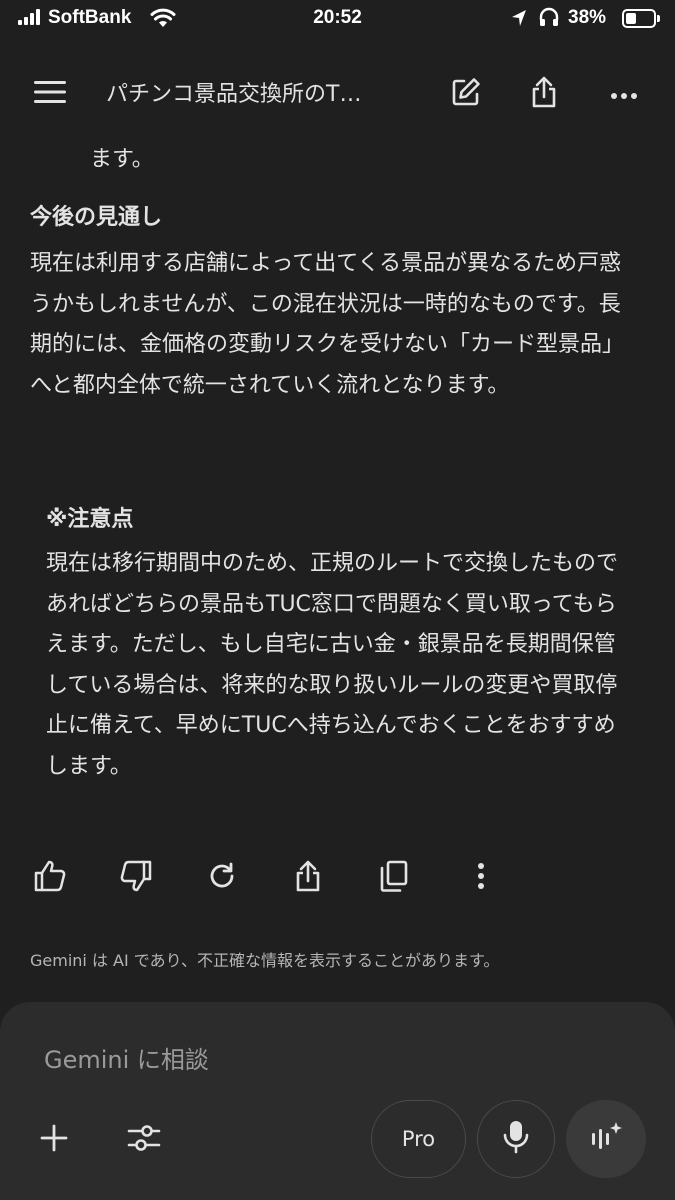 Image resolution: width=675 pixels, height=1200 pixels. Describe the element at coordinates (519, 21) in the screenshot. I see `location-arrow-icon` at that location.